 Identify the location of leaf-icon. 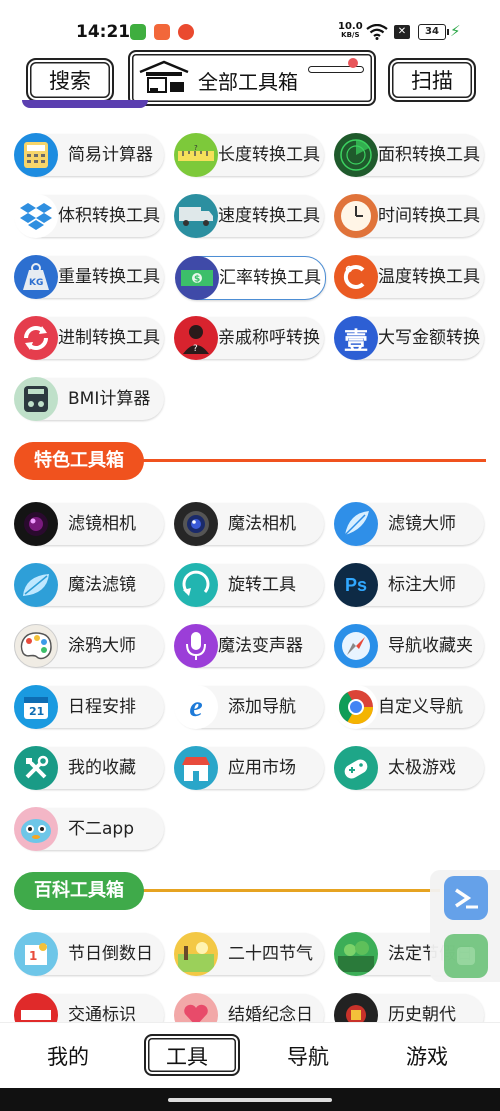
(36, 585).